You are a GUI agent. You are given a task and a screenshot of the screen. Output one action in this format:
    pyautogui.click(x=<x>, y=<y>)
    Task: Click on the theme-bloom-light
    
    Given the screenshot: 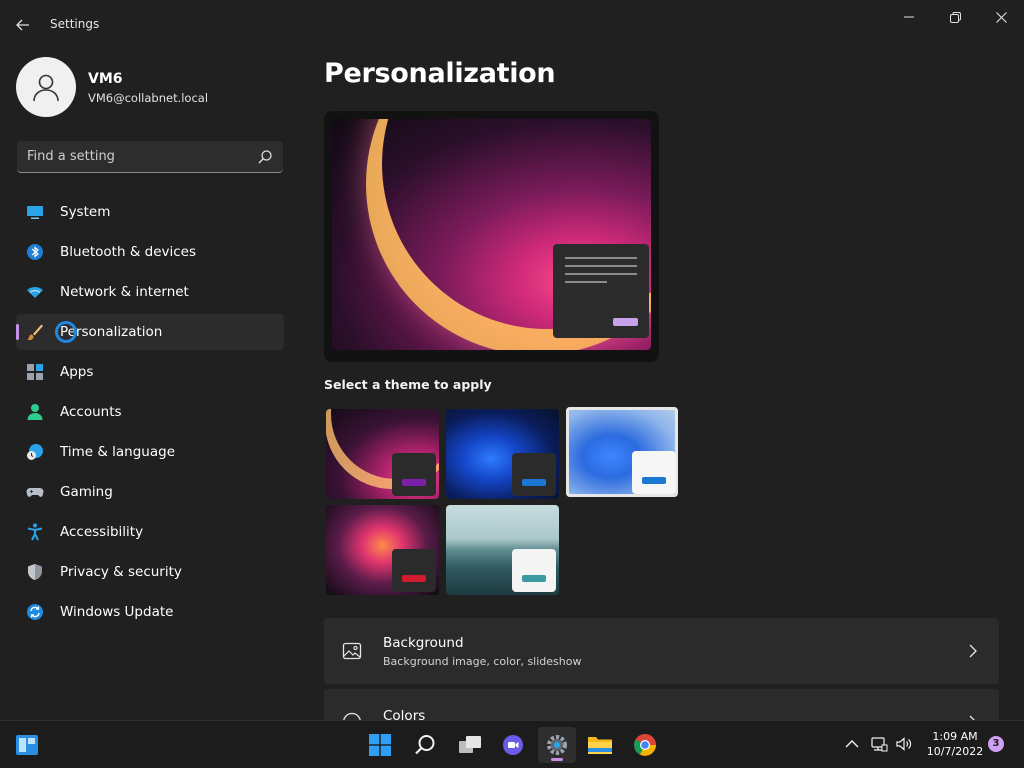 What is the action you would take?
    pyautogui.click(x=622, y=452)
    